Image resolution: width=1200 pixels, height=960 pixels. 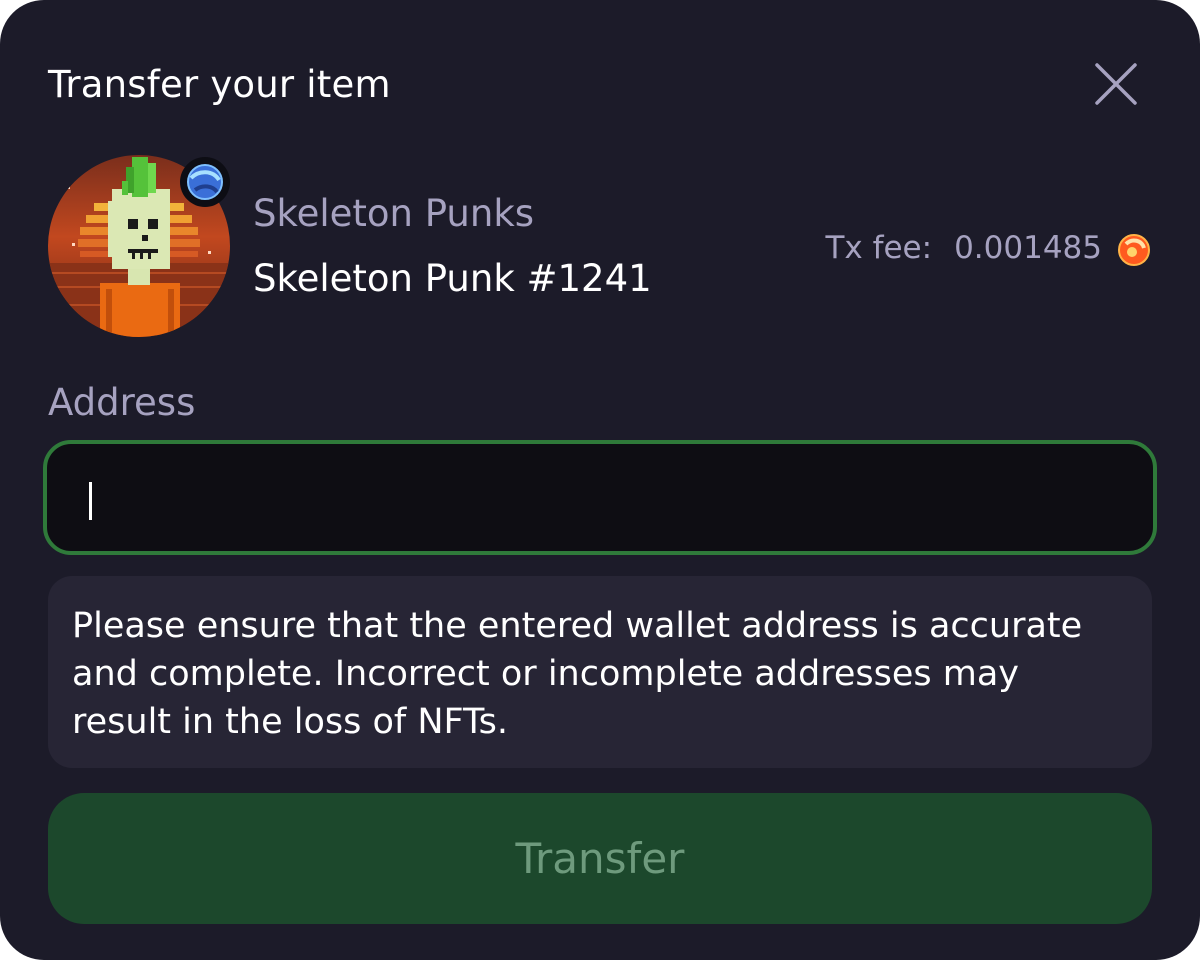 What do you see at coordinates (394, 213) in the screenshot?
I see `collection-name: Skeleton Punks` at bounding box center [394, 213].